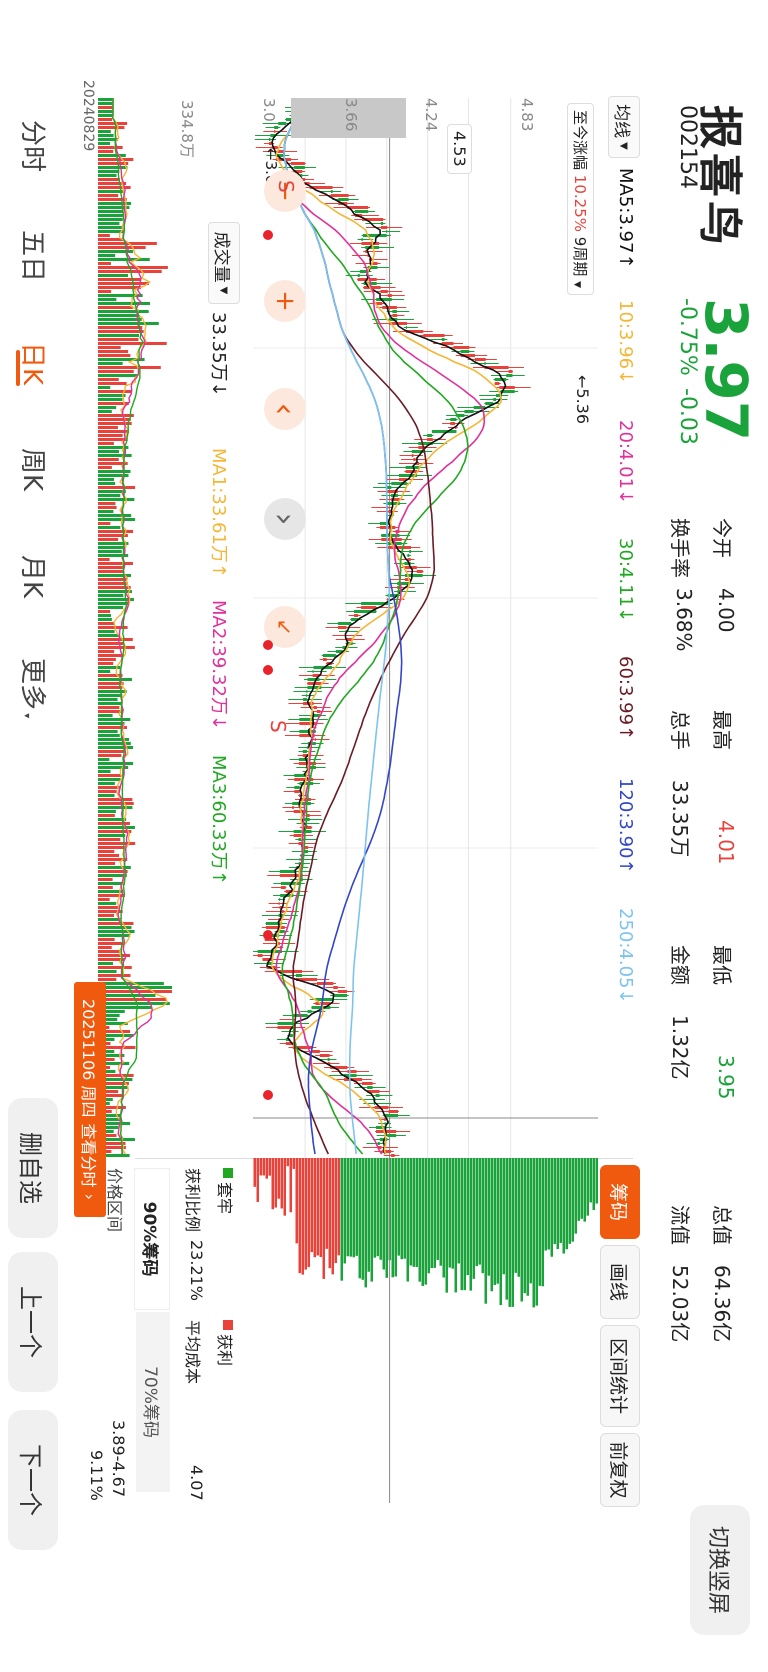 This screenshot has height=1672, width=768. What do you see at coordinates (152, 1239) in the screenshot?
I see `tab-chip-90: 90%筹码` at bounding box center [152, 1239].